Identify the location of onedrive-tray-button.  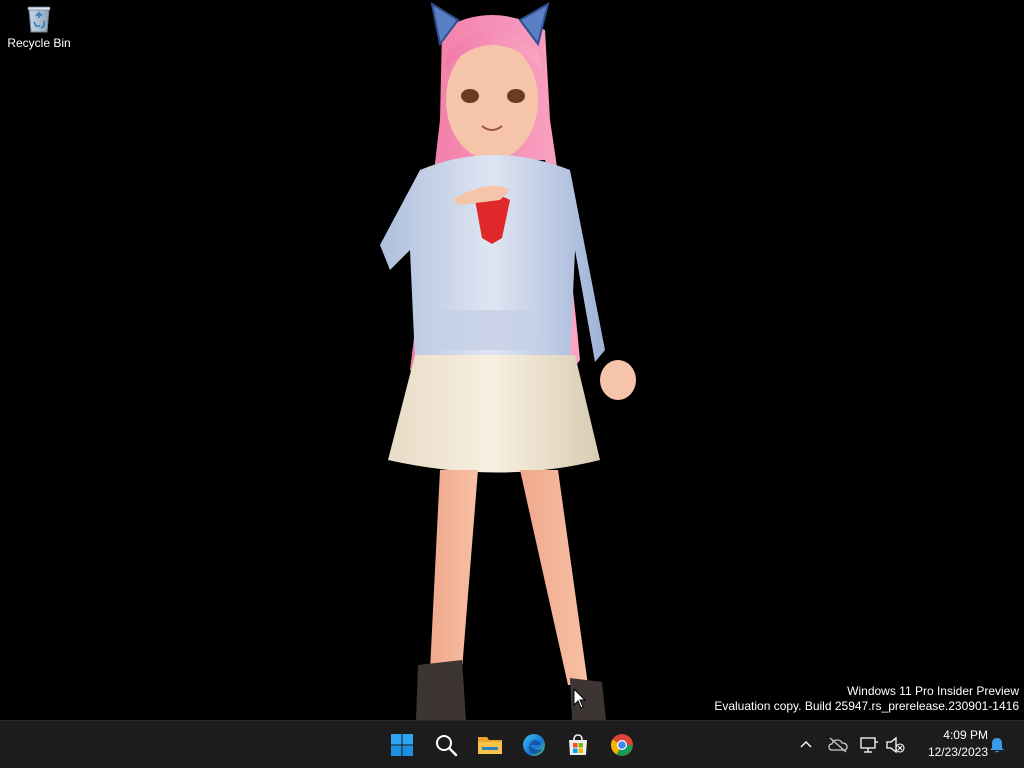
(838, 745).